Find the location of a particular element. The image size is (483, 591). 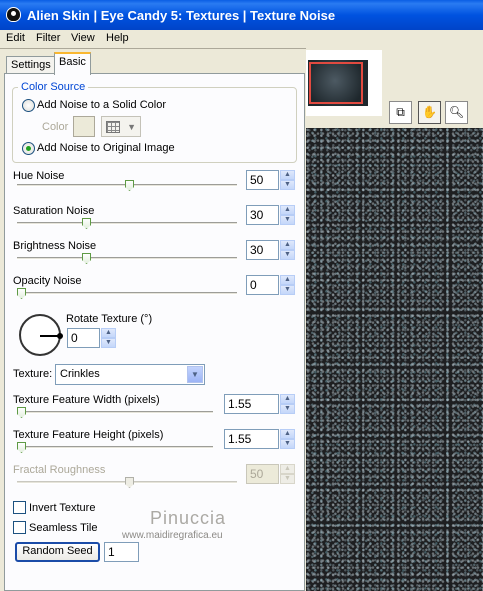

radio-original-image is located at coordinates (28, 148).